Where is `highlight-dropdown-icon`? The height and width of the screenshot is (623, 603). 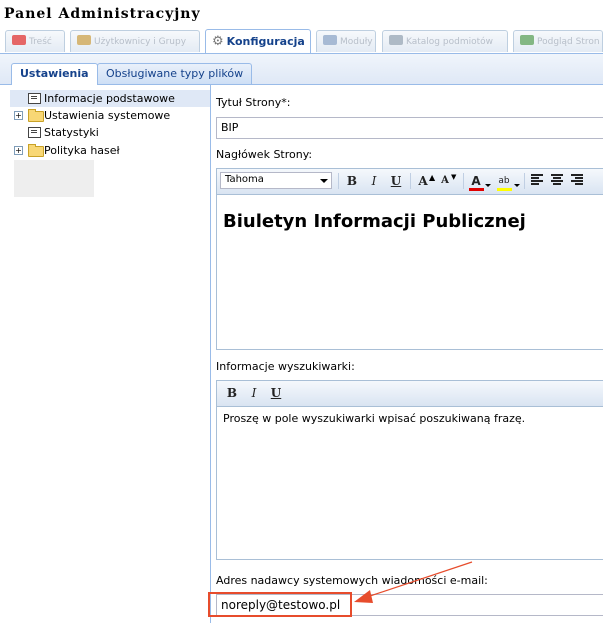 highlight-dropdown-icon is located at coordinates (517, 185).